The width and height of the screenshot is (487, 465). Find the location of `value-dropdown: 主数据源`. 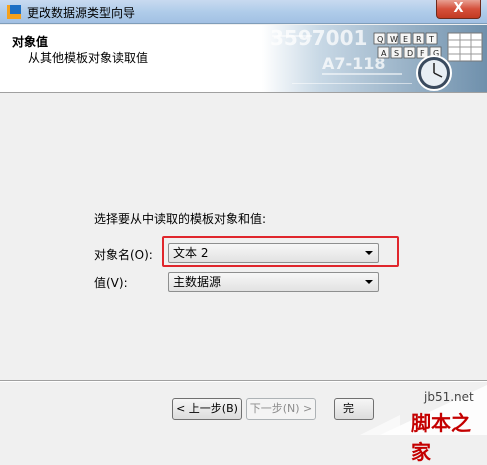

value-dropdown: 主数据源 is located at coordinates (273, 282).